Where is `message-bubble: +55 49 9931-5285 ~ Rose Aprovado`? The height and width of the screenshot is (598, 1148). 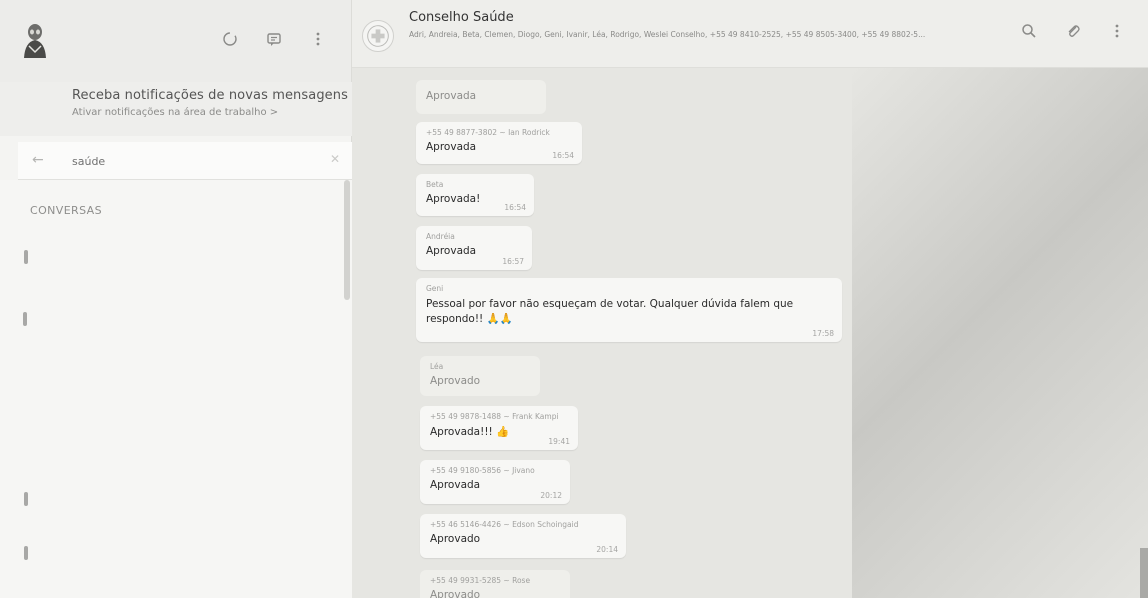
message-bubble: +55 49 9931-5285 ~ Rose Aprovado is located at coordinates (495, 584).